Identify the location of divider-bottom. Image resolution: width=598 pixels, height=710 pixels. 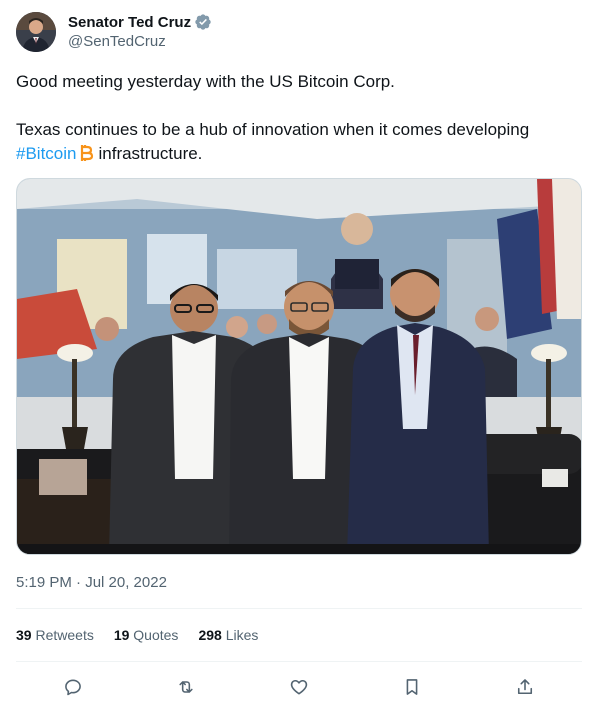
(299, 661).